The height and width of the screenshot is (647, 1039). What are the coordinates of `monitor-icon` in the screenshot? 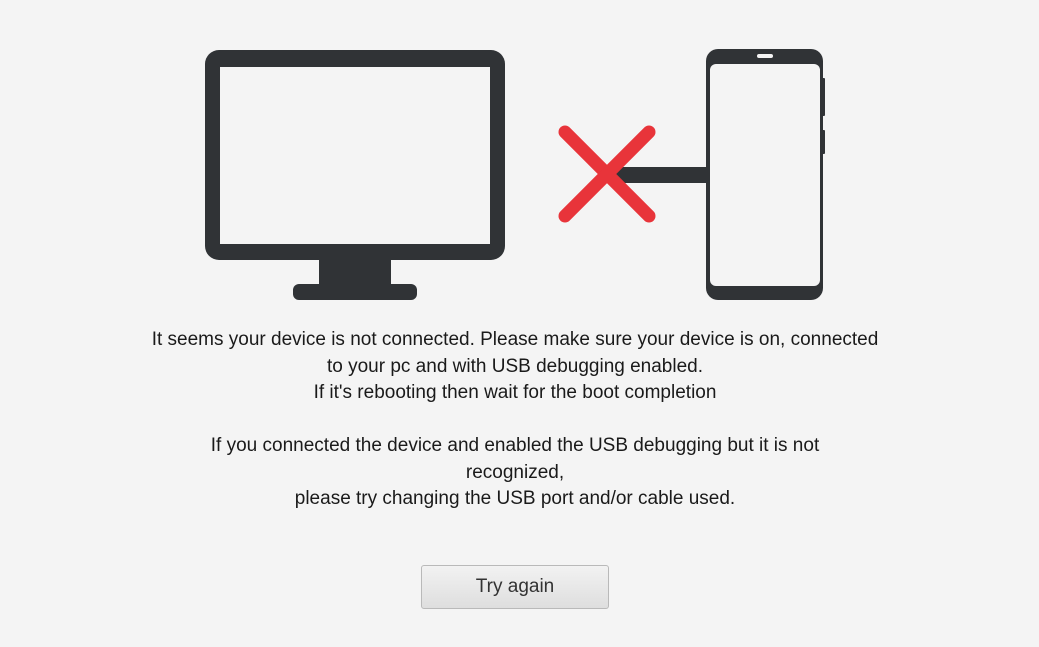 It's located at (355, 175).